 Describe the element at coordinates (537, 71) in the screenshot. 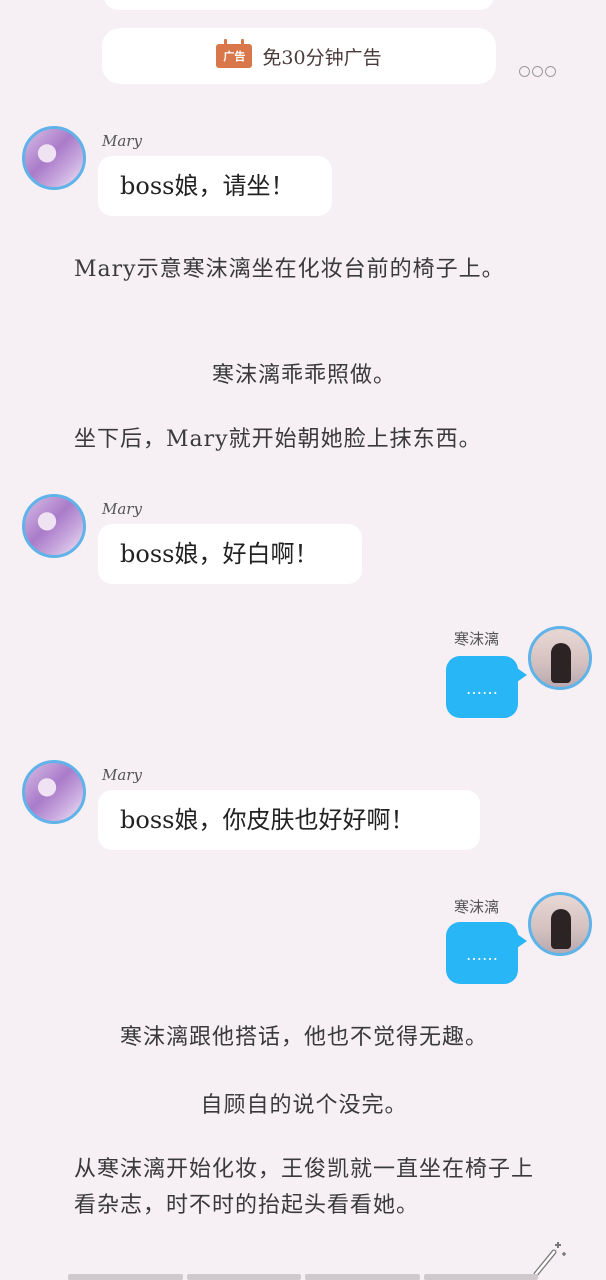

I see `more-options-icon` at that location.